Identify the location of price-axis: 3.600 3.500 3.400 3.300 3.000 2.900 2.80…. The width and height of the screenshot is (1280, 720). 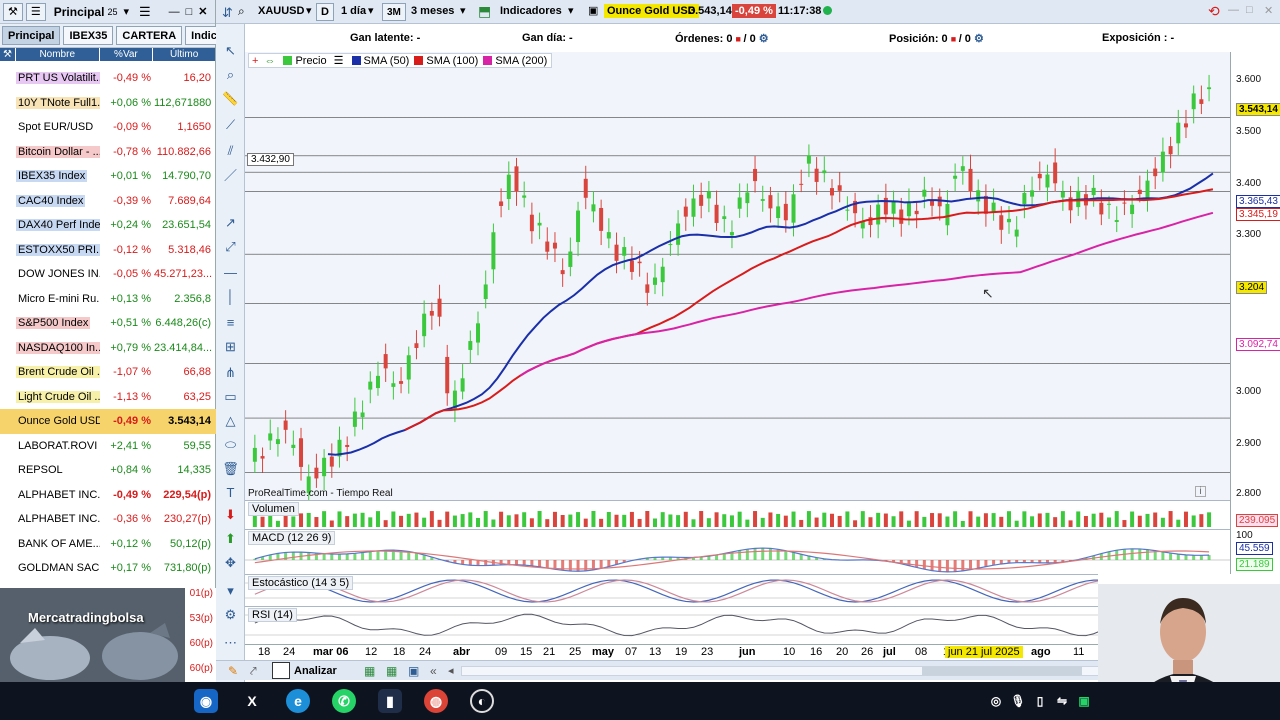
(1255, 276).